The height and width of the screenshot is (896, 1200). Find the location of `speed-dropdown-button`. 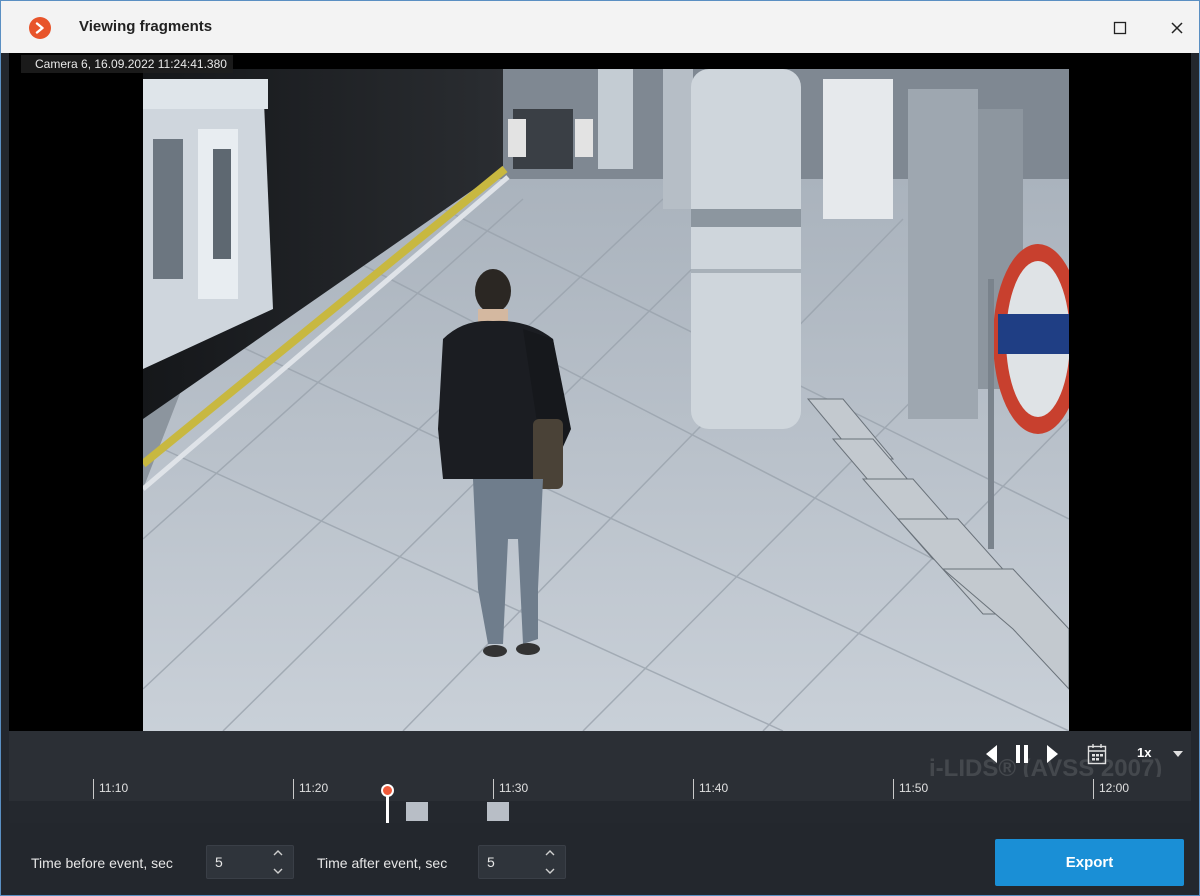

speed-dropdown-button is located at coordinates (1178, 754).